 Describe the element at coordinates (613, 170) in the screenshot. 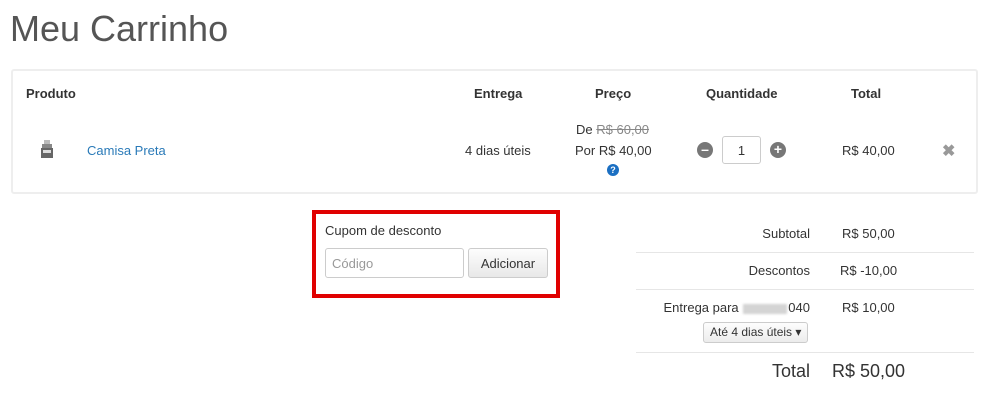

I see `question-circle-icon: ?` at that location.